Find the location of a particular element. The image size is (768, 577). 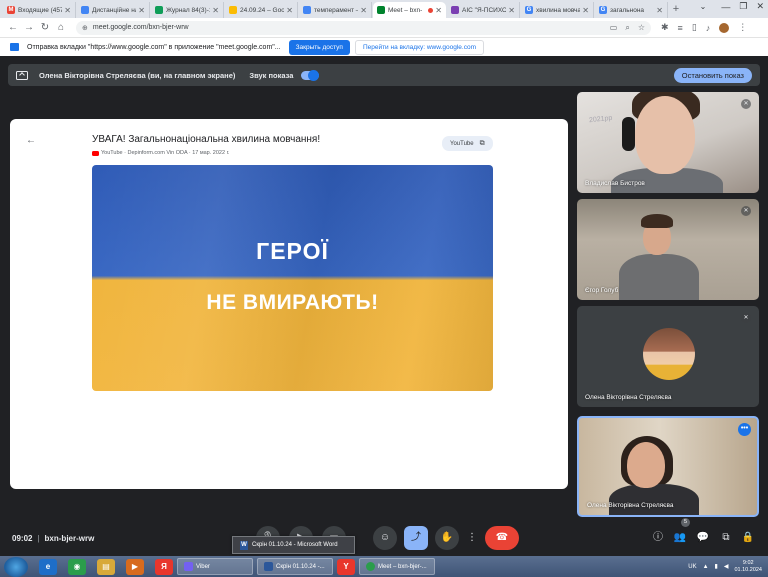

present-now-button: ⤴ is located at coordinates (416, 538).